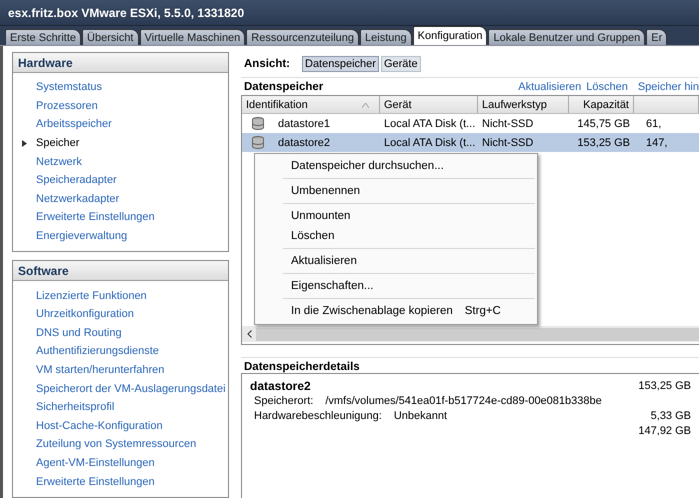 The height and width of the screenshot is (498, 699). Describe the element at coordinates (409, 236) in the screenshot. I see `menu-item: Löschen` at that location.